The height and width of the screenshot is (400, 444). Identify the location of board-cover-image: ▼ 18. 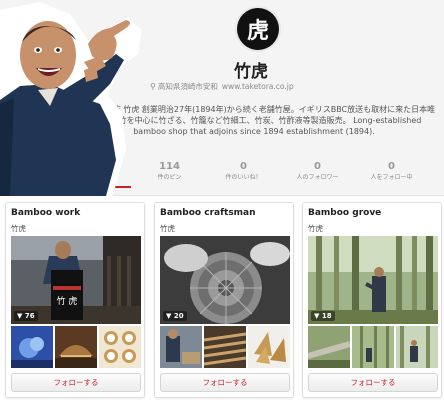
(373, 280).